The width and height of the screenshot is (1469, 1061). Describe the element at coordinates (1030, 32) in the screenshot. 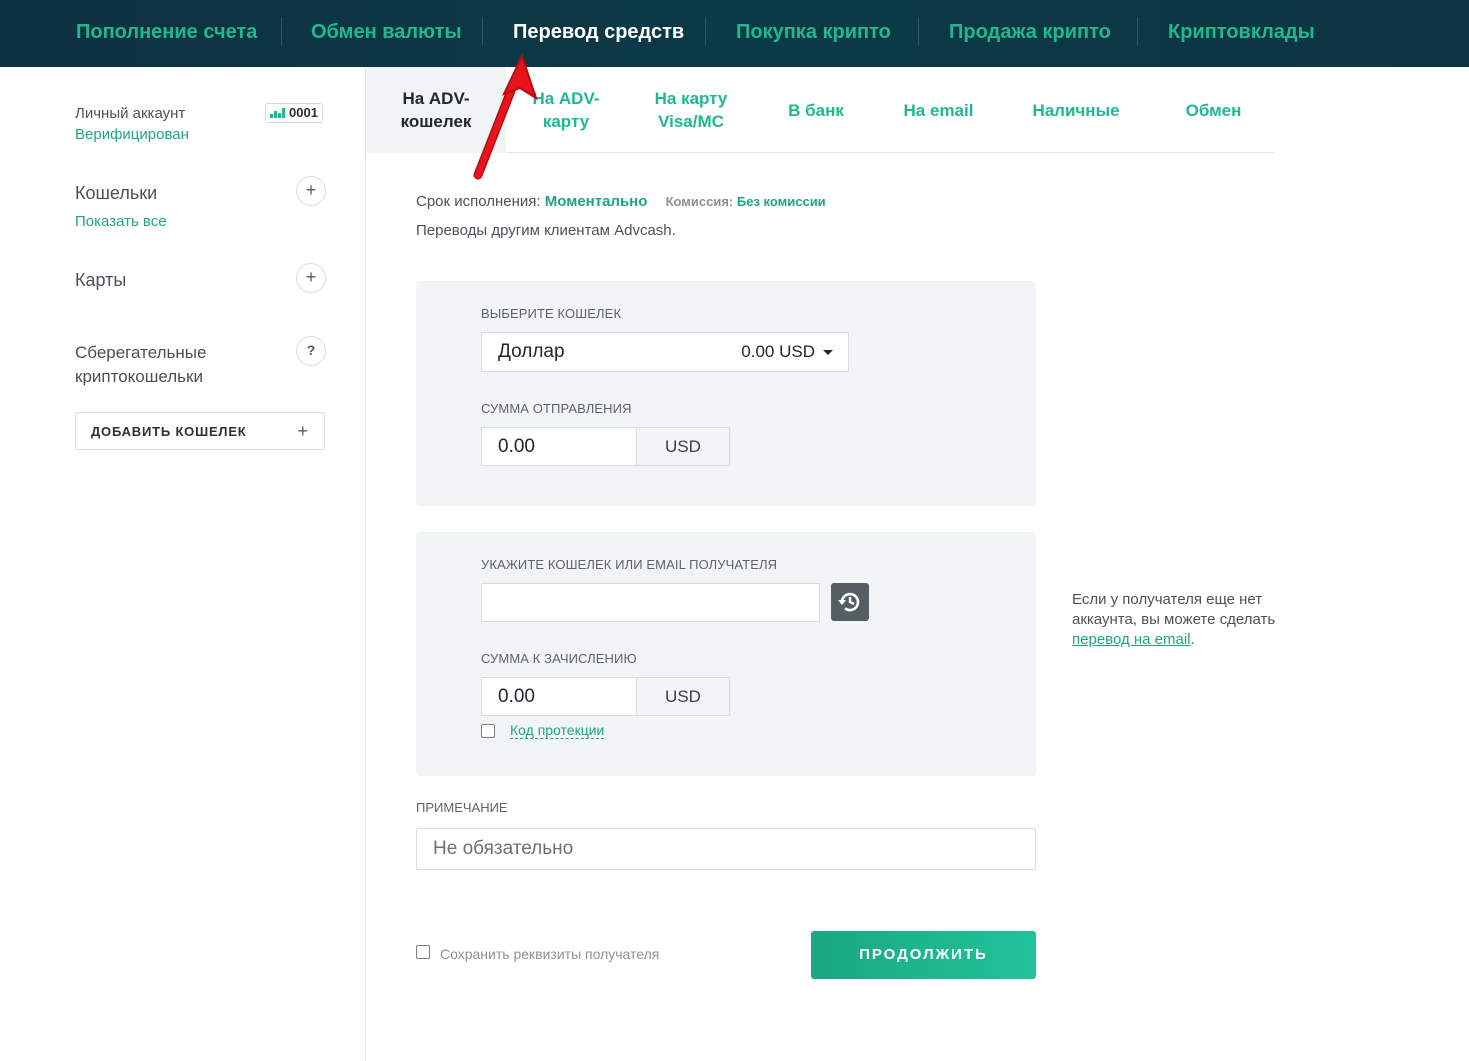

I see `topnav-sell-crypto: Продажа крипто` at that location.